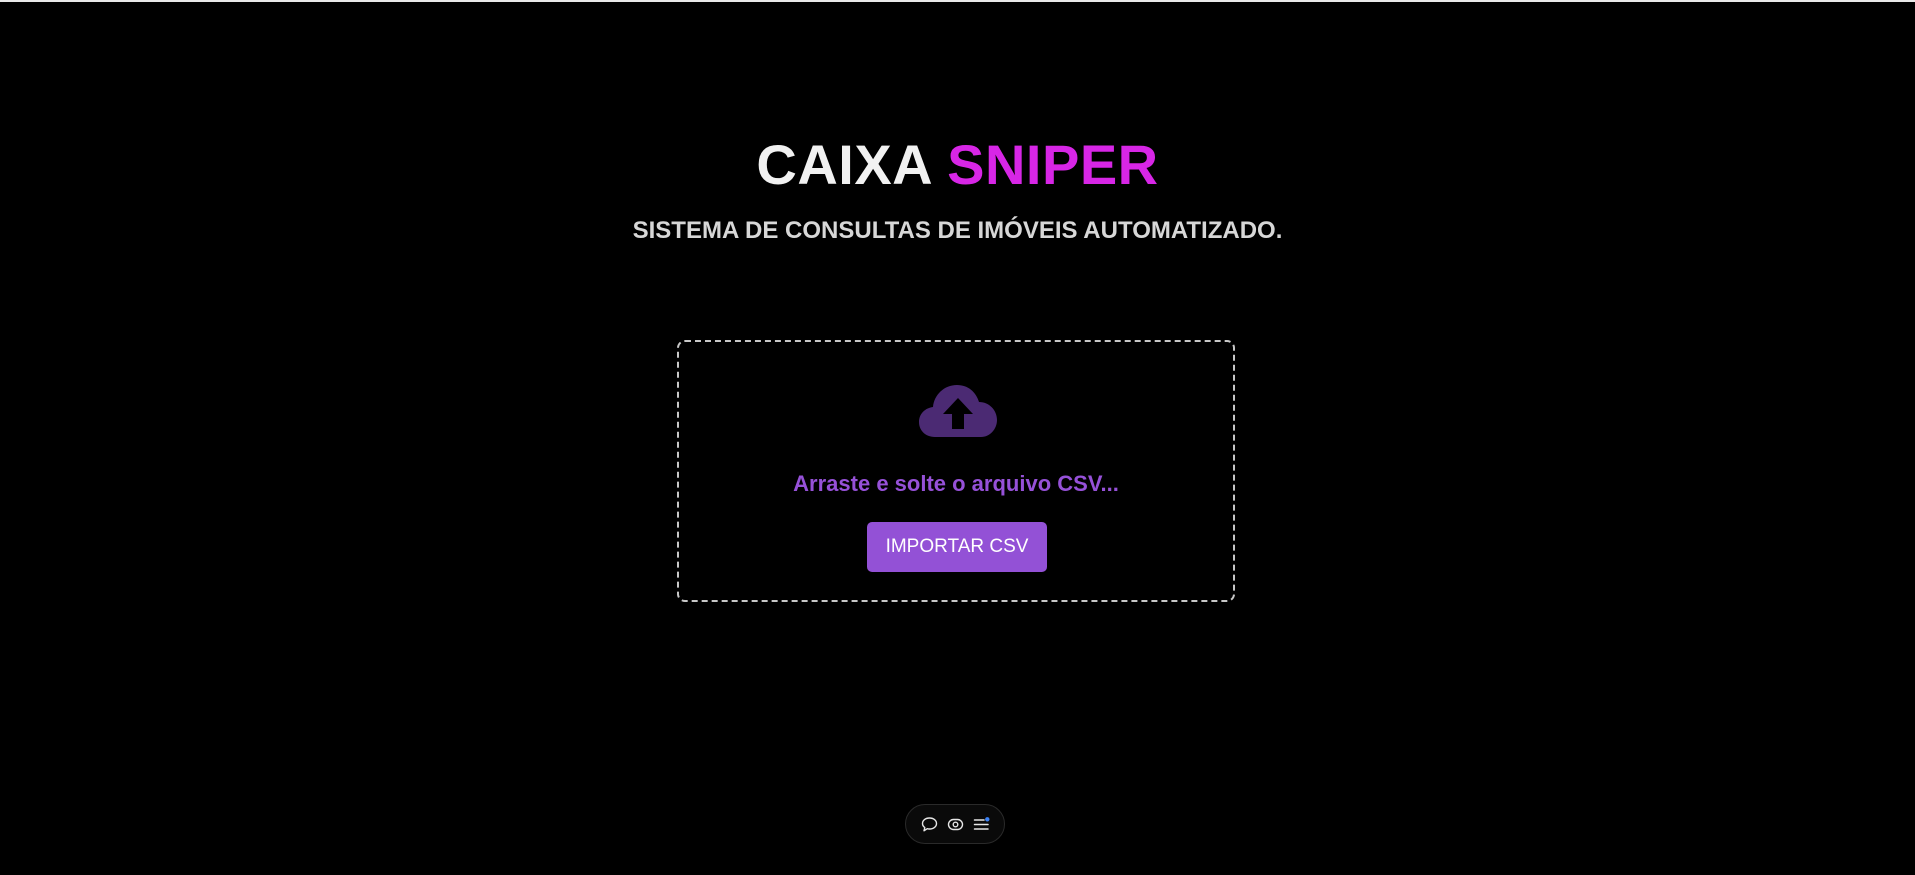 The image size is (1915, 875). I want to click on app-title-primary: CAIXA, so click(844, 164).